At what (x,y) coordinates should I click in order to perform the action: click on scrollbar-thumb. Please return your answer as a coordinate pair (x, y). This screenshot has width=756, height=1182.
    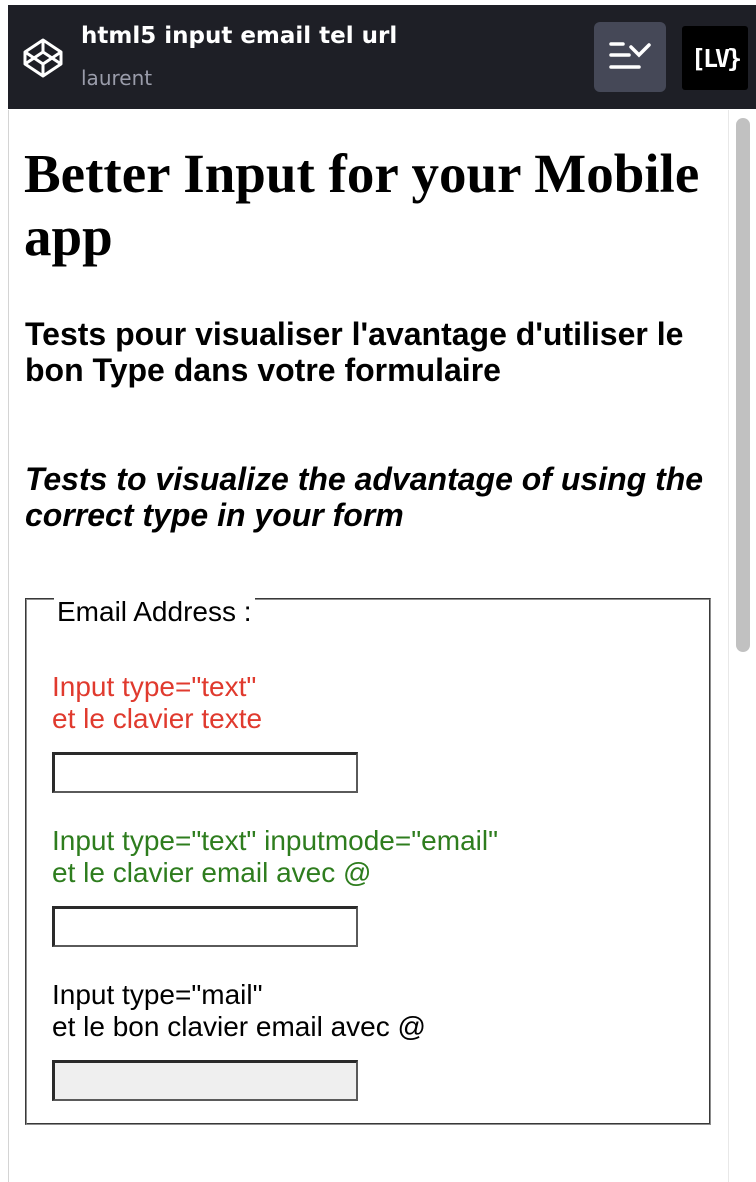
    Looking at the image, I should click on (743, 385).